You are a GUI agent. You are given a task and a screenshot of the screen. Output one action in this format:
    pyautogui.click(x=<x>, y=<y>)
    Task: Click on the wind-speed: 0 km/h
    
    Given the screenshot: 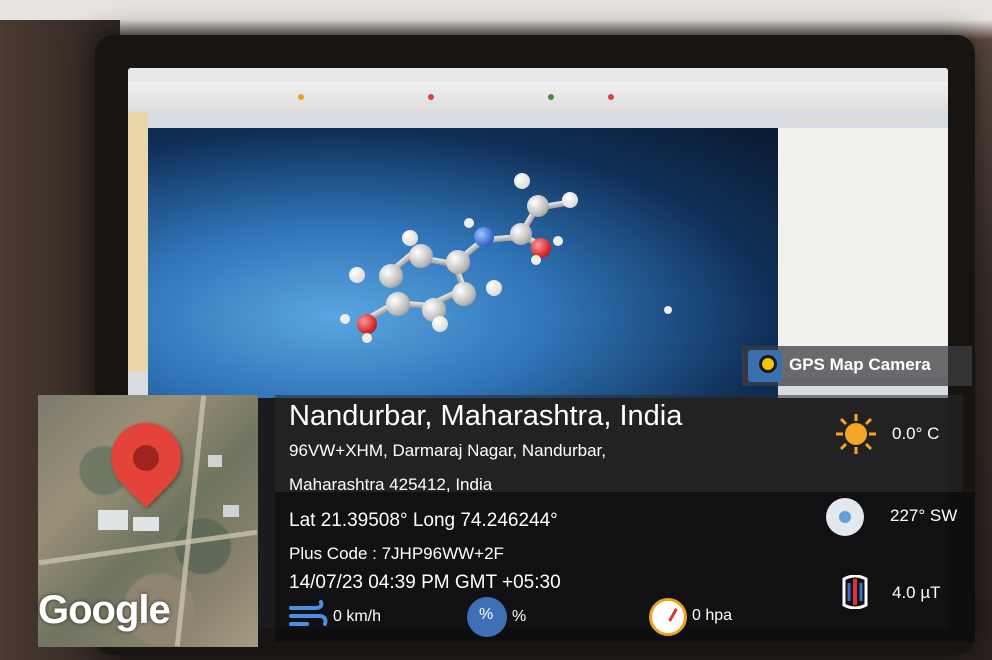 What is the action you would take?
    pyautogui.click(x=357, y=616)
    